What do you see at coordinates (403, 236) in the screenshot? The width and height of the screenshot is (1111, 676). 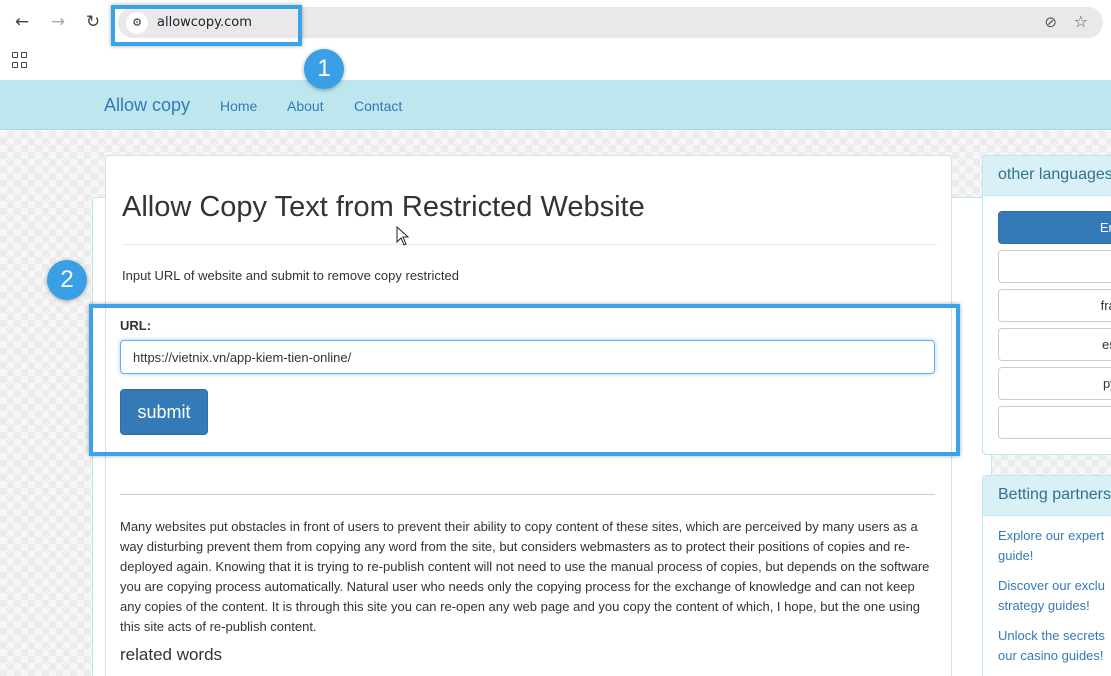 I see `mouse-cursor-icon` at bounding box center [403, 236].